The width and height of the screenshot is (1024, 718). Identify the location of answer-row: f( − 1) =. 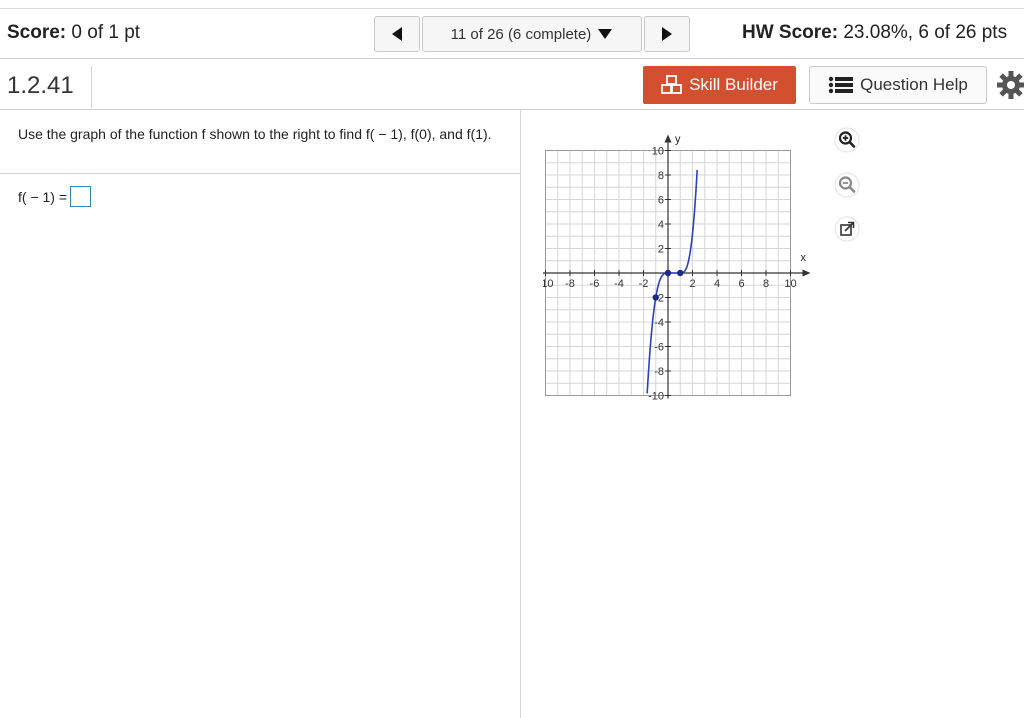
(55, 196).